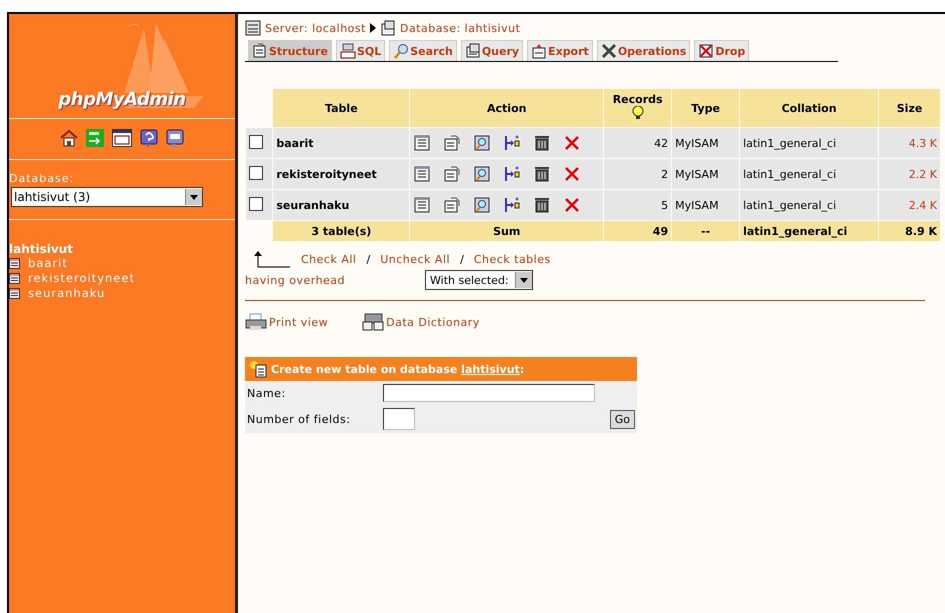 This screenshot has height=613, width=945. What do you see at coordinates (638, 113) in the screenshot?
I see `lightbulb-icon` at bounding box center [638, 113].